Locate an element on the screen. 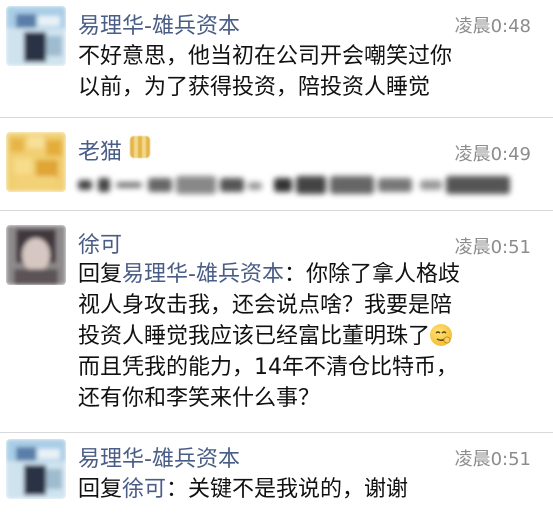  message-line: 关键不是我说的，谢谢 is located at coordinates (298, 489).